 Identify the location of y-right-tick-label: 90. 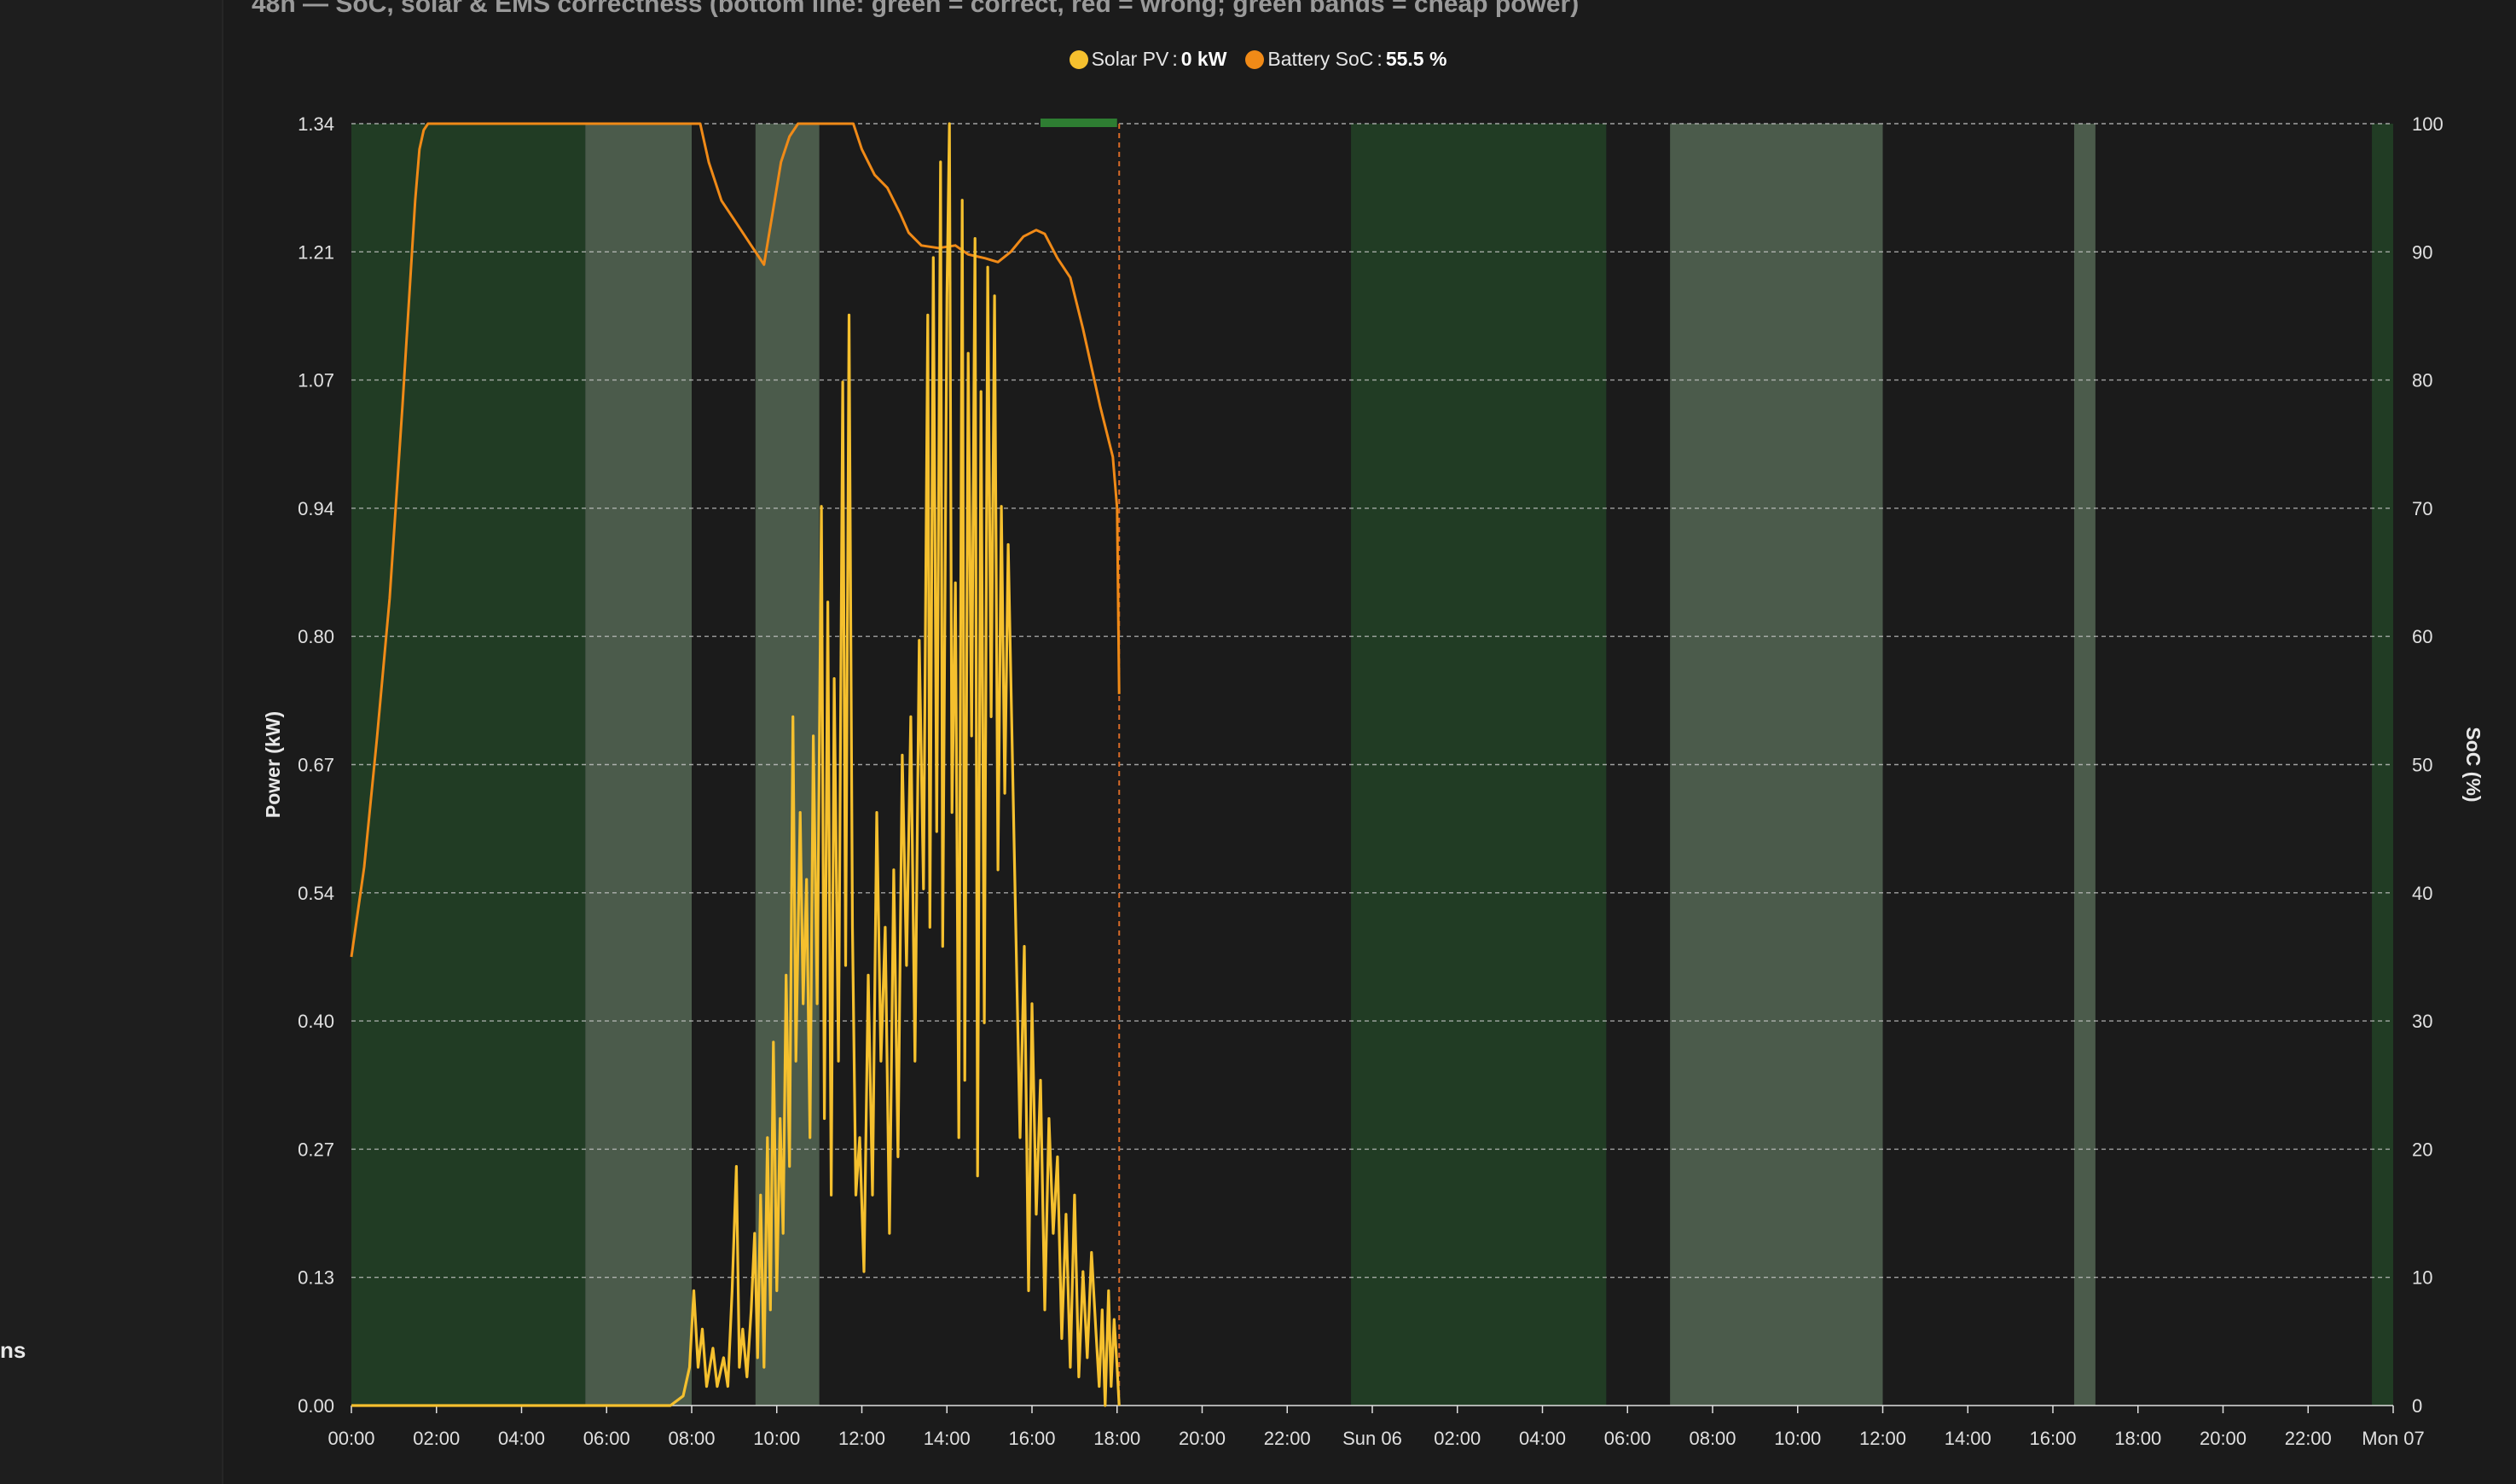
(2422, 252).